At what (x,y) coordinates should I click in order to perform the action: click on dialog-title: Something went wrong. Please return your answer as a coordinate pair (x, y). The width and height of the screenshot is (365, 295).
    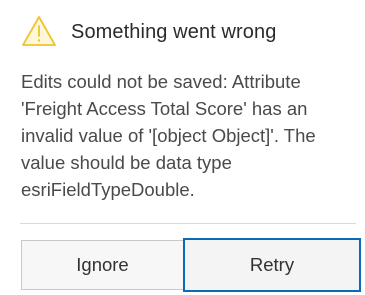
    Looking at the image, I should click on (174, 32).